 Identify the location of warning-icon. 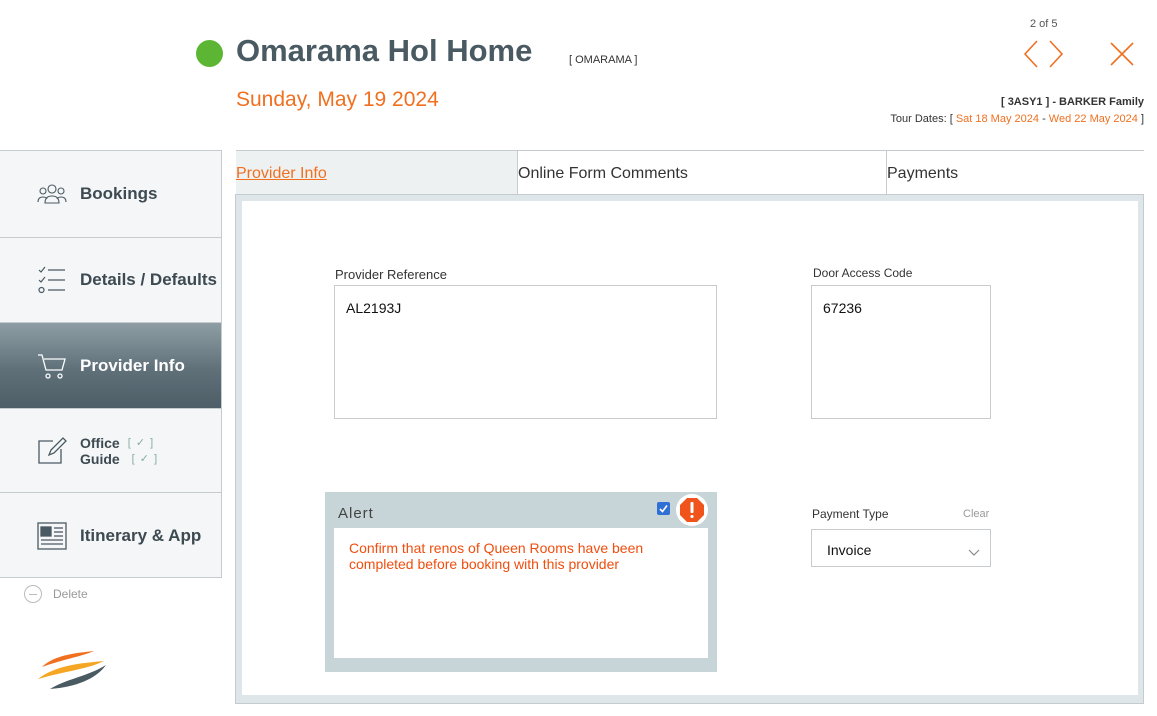
(692, 510).